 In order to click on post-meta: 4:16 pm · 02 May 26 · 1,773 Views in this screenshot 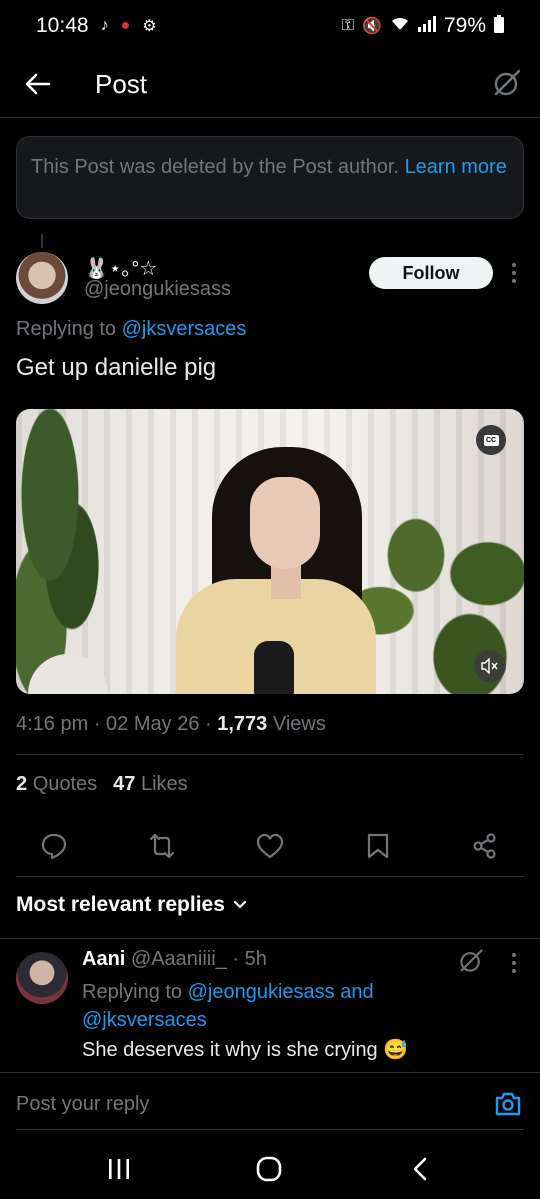, I will do `click(171, 724)`.